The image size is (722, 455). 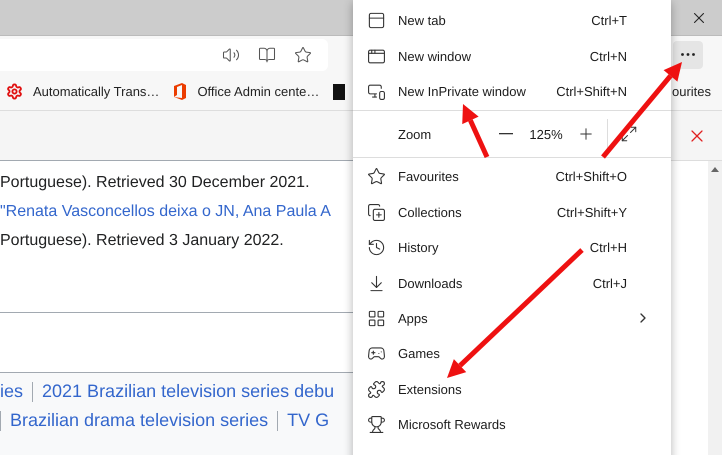 I want to click on category-link: ies, so click(x=12, y=391).